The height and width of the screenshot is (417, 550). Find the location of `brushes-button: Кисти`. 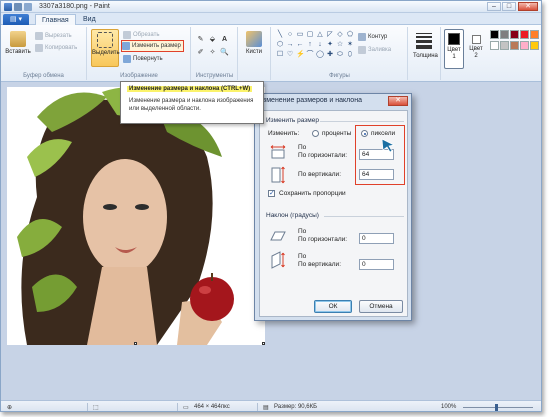

brushes-button: Кисти is located at coordinates (254, 49).